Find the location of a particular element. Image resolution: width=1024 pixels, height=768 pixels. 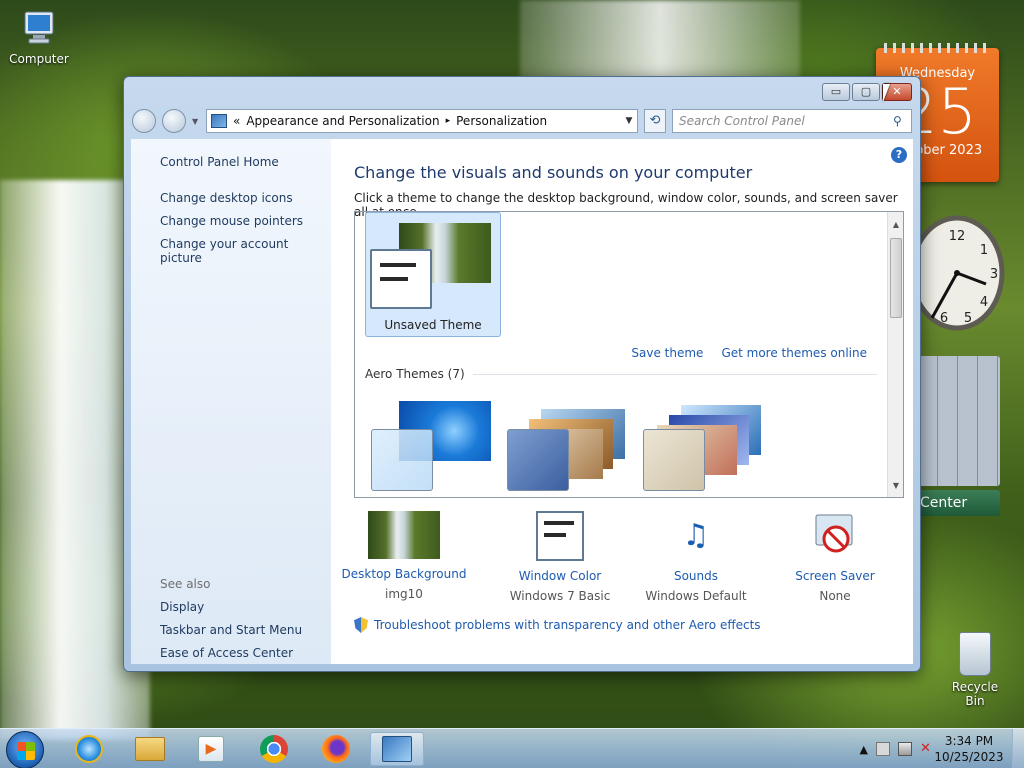

desktop-background-link: Desktop Background is located at coordinates (404, 574).